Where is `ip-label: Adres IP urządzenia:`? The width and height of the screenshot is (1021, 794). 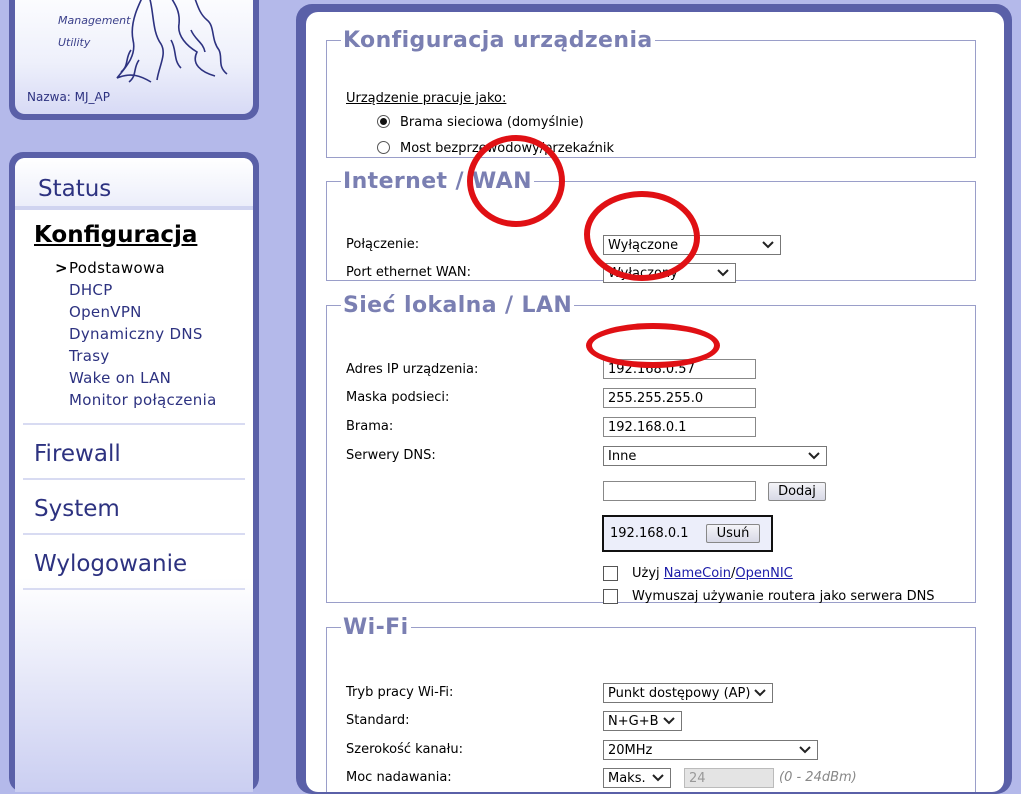
ip-label: Adres IP urządzenia: is located at coordinates (412, 369).